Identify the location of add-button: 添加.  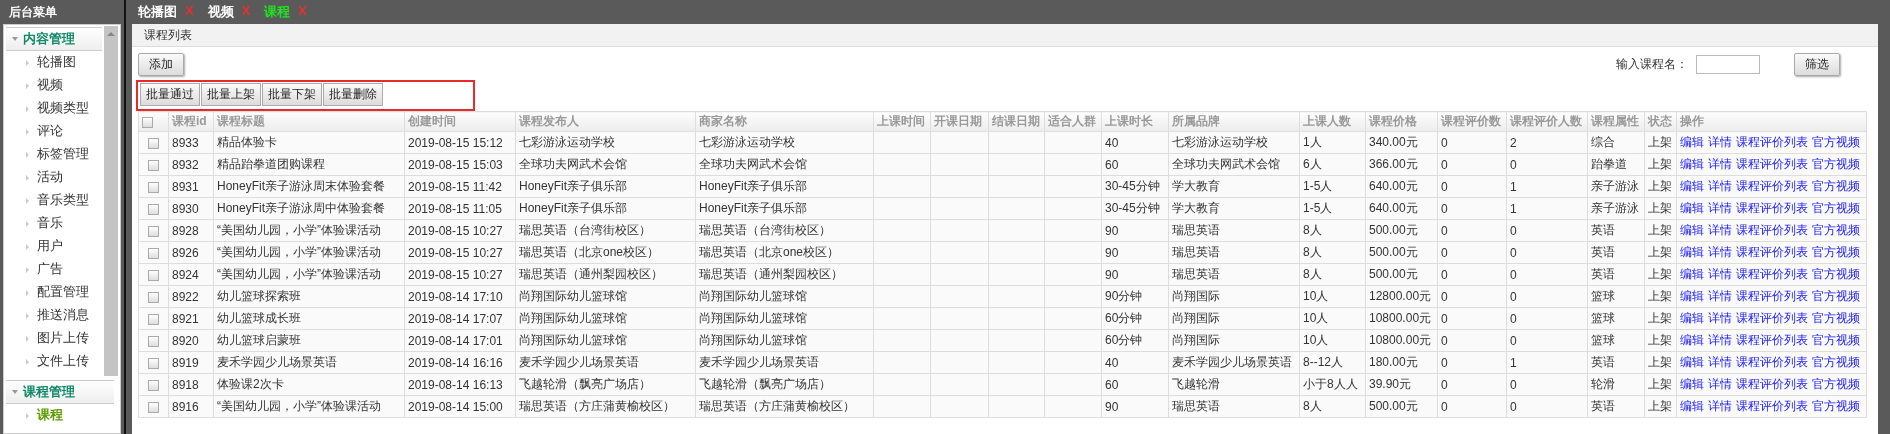
(161, 64).